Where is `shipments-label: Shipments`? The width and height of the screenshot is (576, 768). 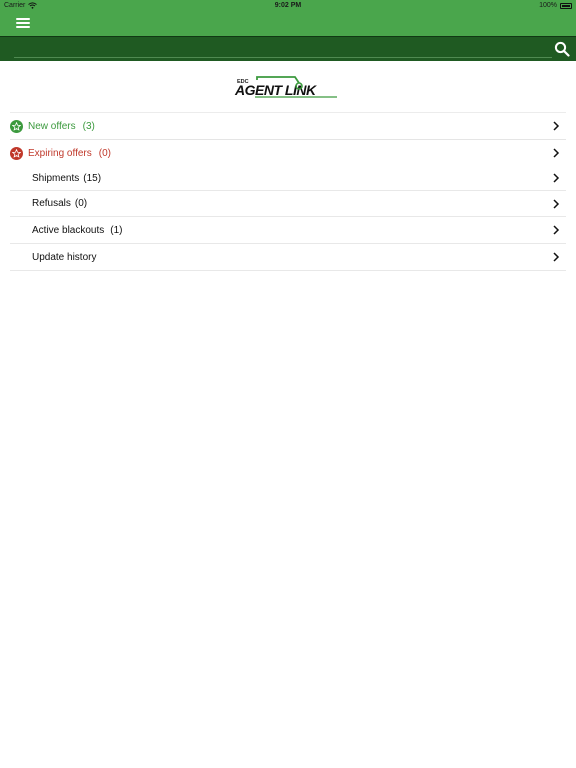
shipments-label: Shipments is located at coordinates (56, 178).